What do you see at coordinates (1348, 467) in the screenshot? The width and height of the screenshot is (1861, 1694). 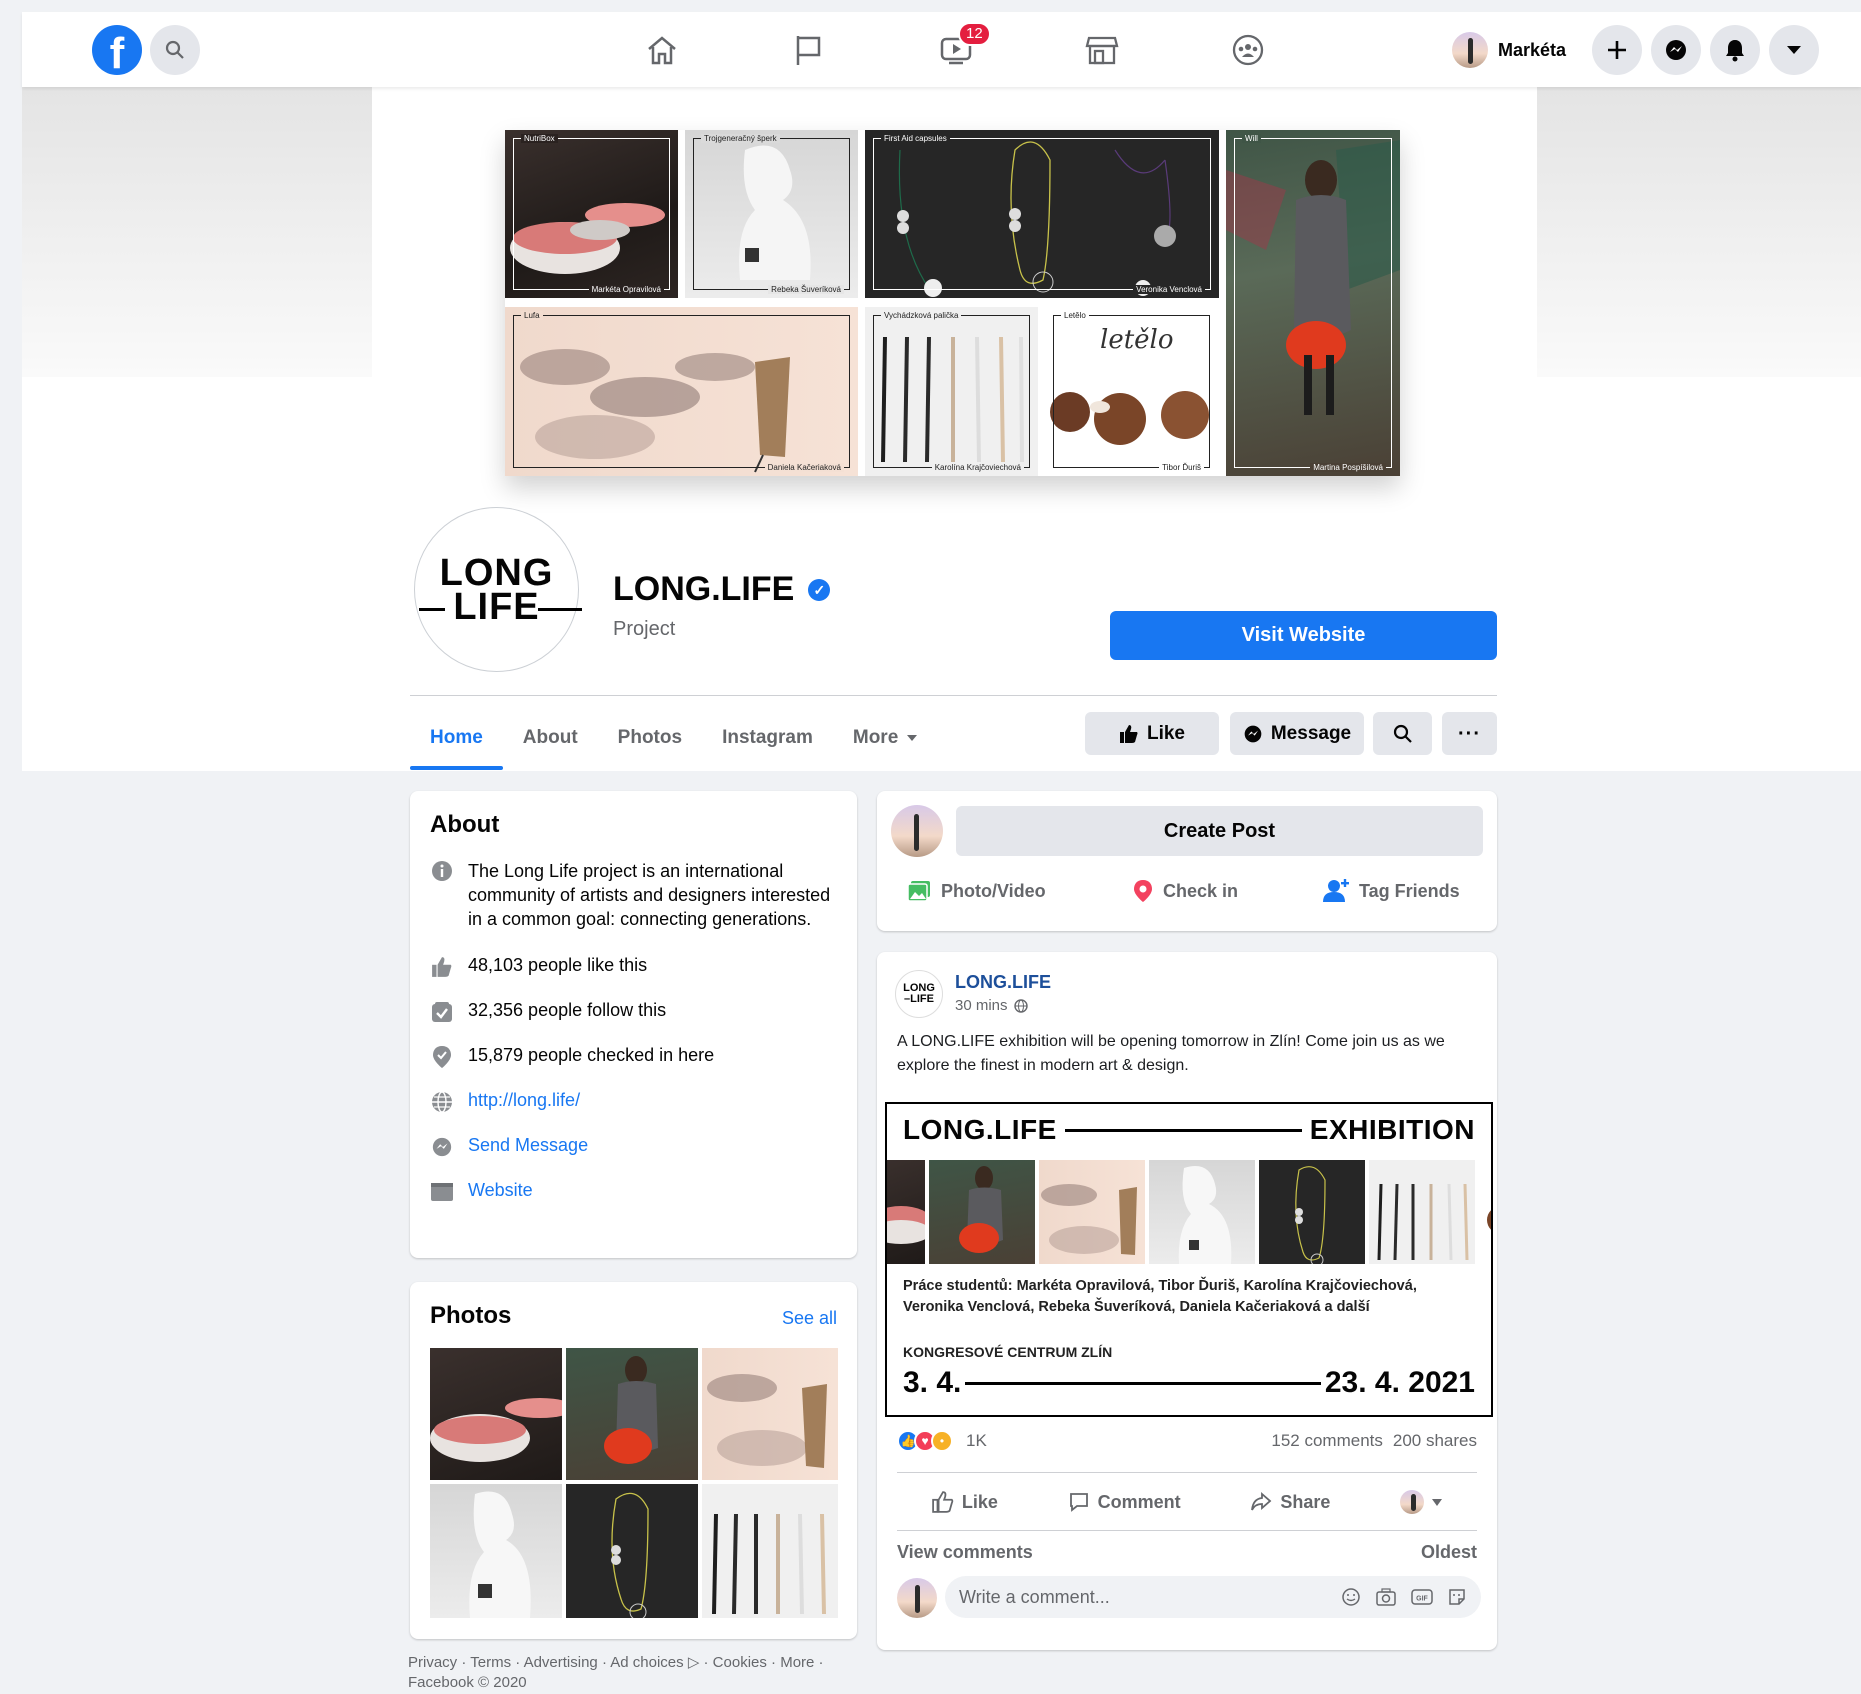 I see `cover-tile-author: Martina Pospíšilová` at bounding box center [1348, 467].